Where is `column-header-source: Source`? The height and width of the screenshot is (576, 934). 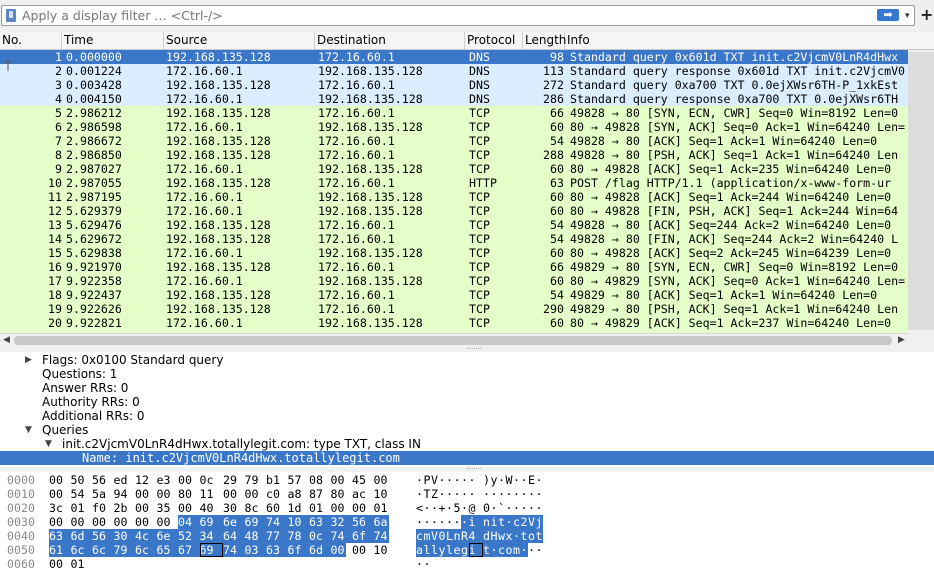 column-header-source: Source is located at coordinates (239, 40).